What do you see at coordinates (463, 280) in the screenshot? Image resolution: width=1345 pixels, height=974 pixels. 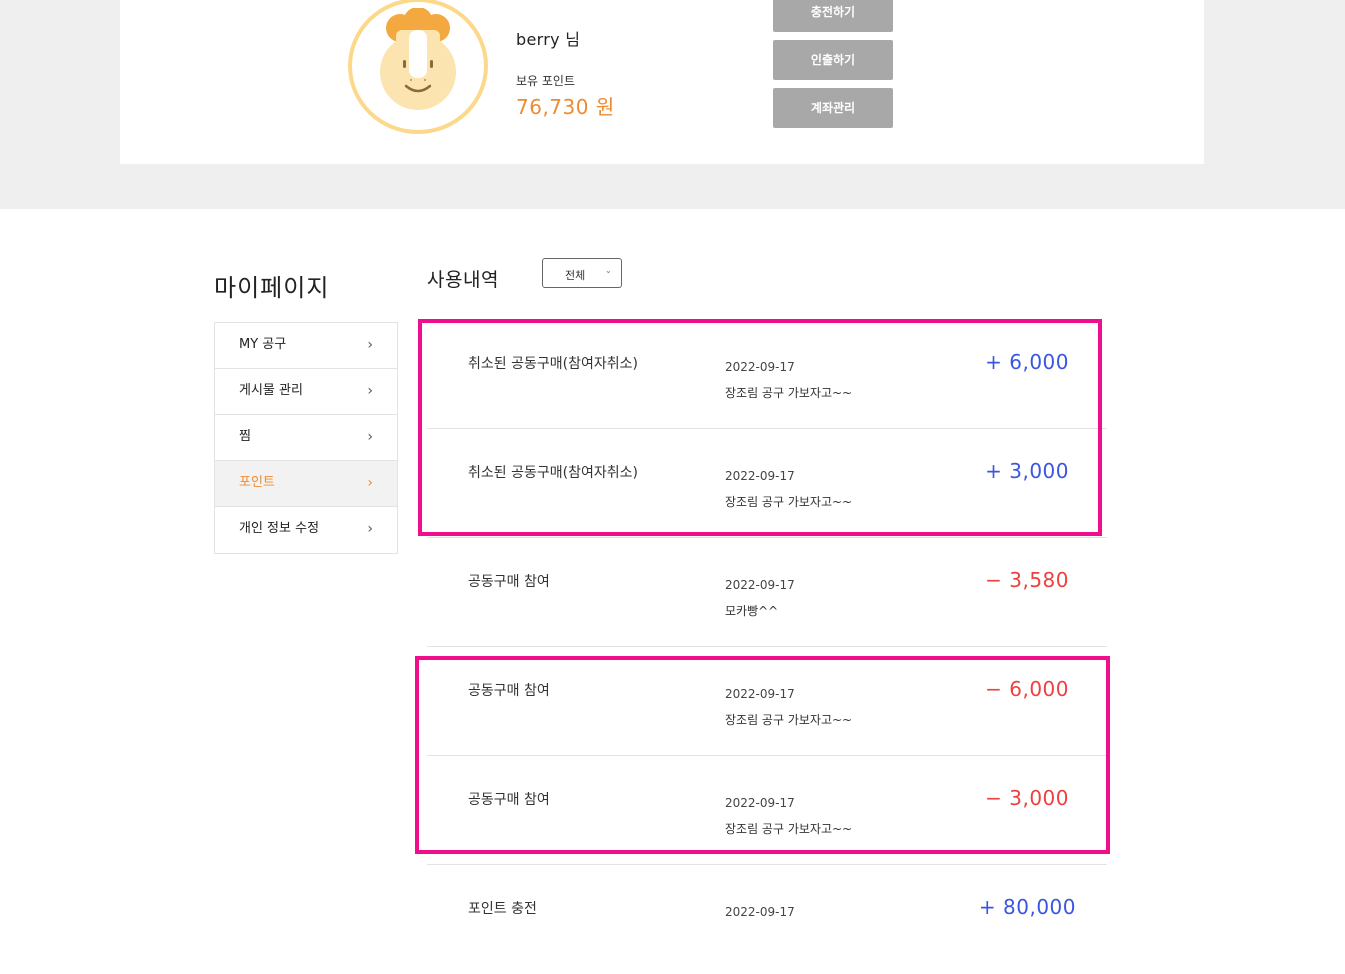 I see `section-title: 사용내역` at bounding box center [463, 280].